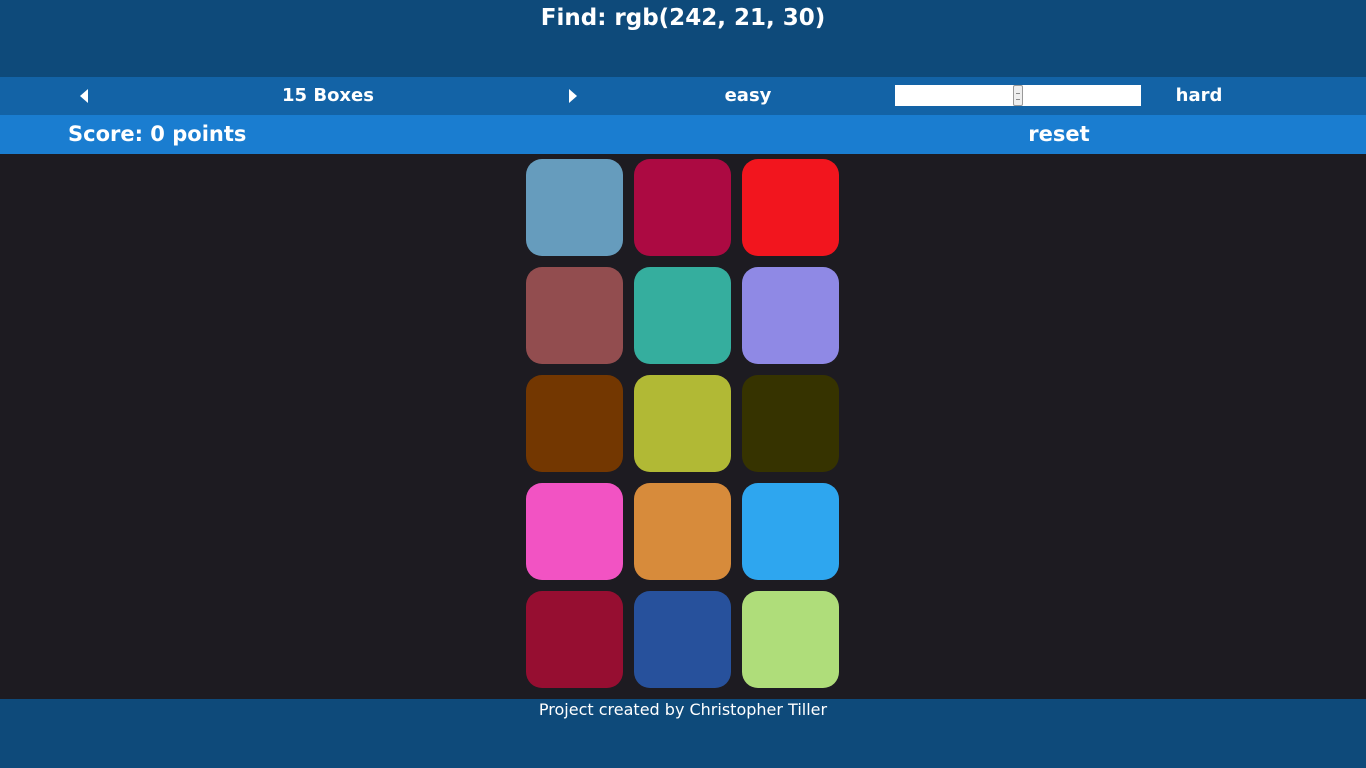 The height and width of the screenshot is (768, 1366). I want to click on reset-button: reset, so click(1059, 134).